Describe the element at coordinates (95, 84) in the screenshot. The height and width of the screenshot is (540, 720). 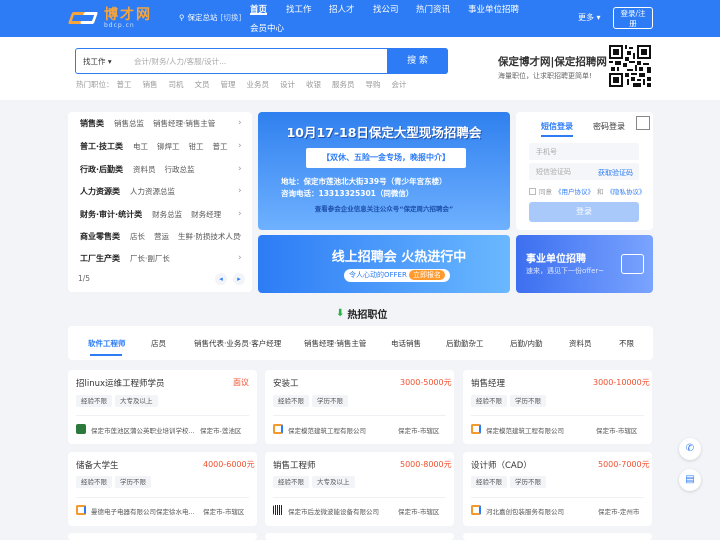
I see `hot-keywords-label: 热门职位：` at that location.